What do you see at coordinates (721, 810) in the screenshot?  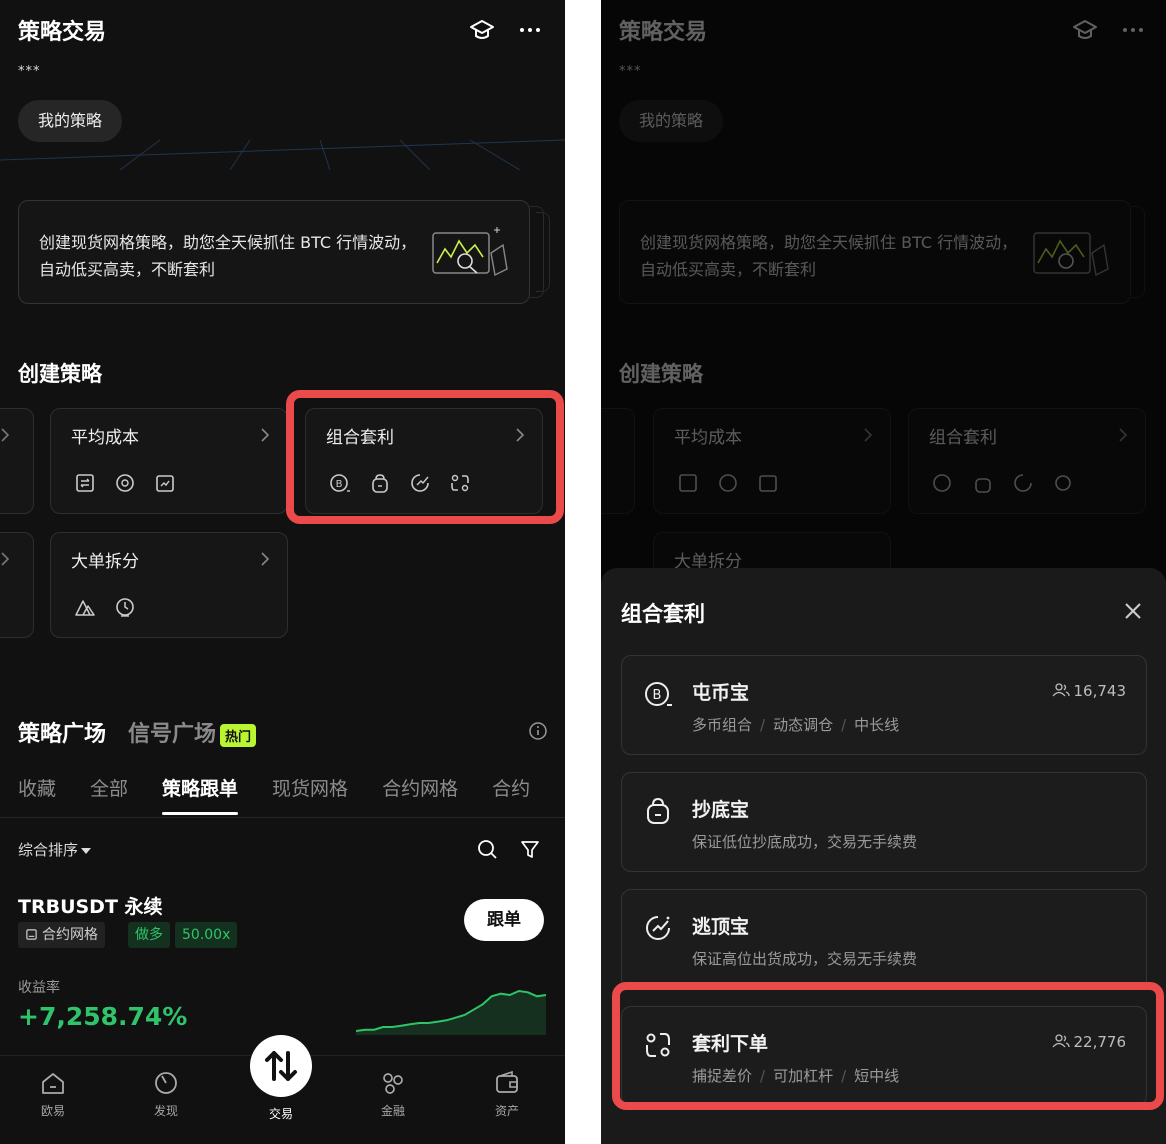 I see `option-title: 抄底宝` at bounding box center [721, 810].